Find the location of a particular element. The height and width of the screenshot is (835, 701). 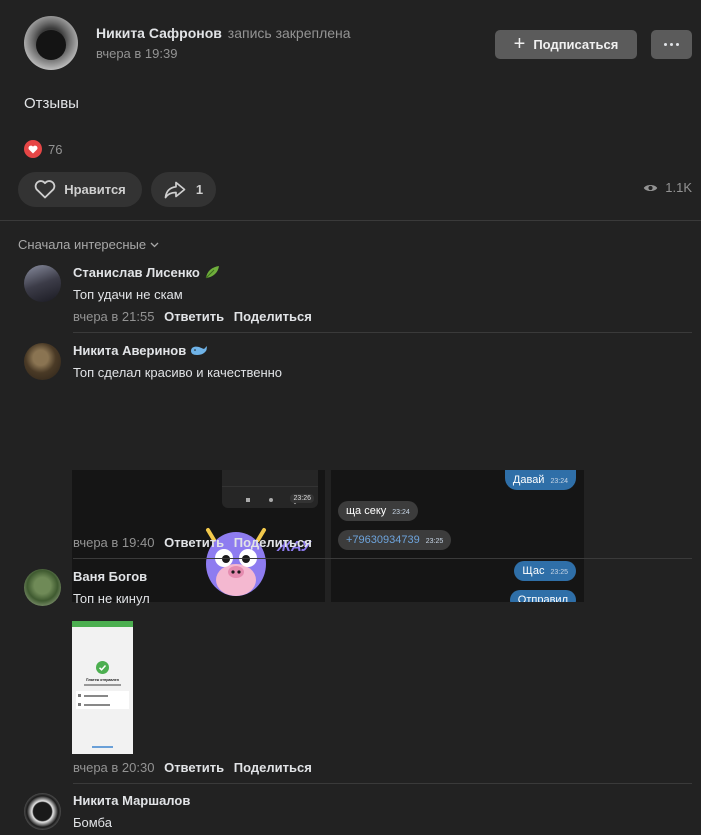

more-button is located at coordinates (671, 44).